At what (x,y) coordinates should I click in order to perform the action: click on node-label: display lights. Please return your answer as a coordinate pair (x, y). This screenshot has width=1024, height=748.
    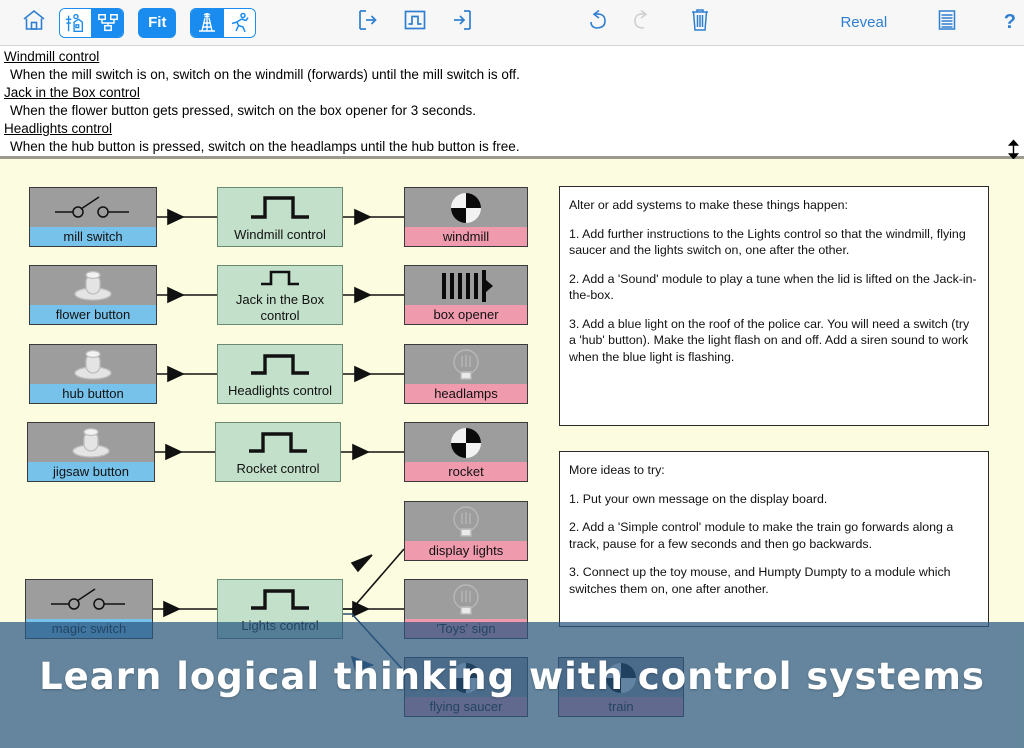
    Looking at the image, I should click on (466, 550).